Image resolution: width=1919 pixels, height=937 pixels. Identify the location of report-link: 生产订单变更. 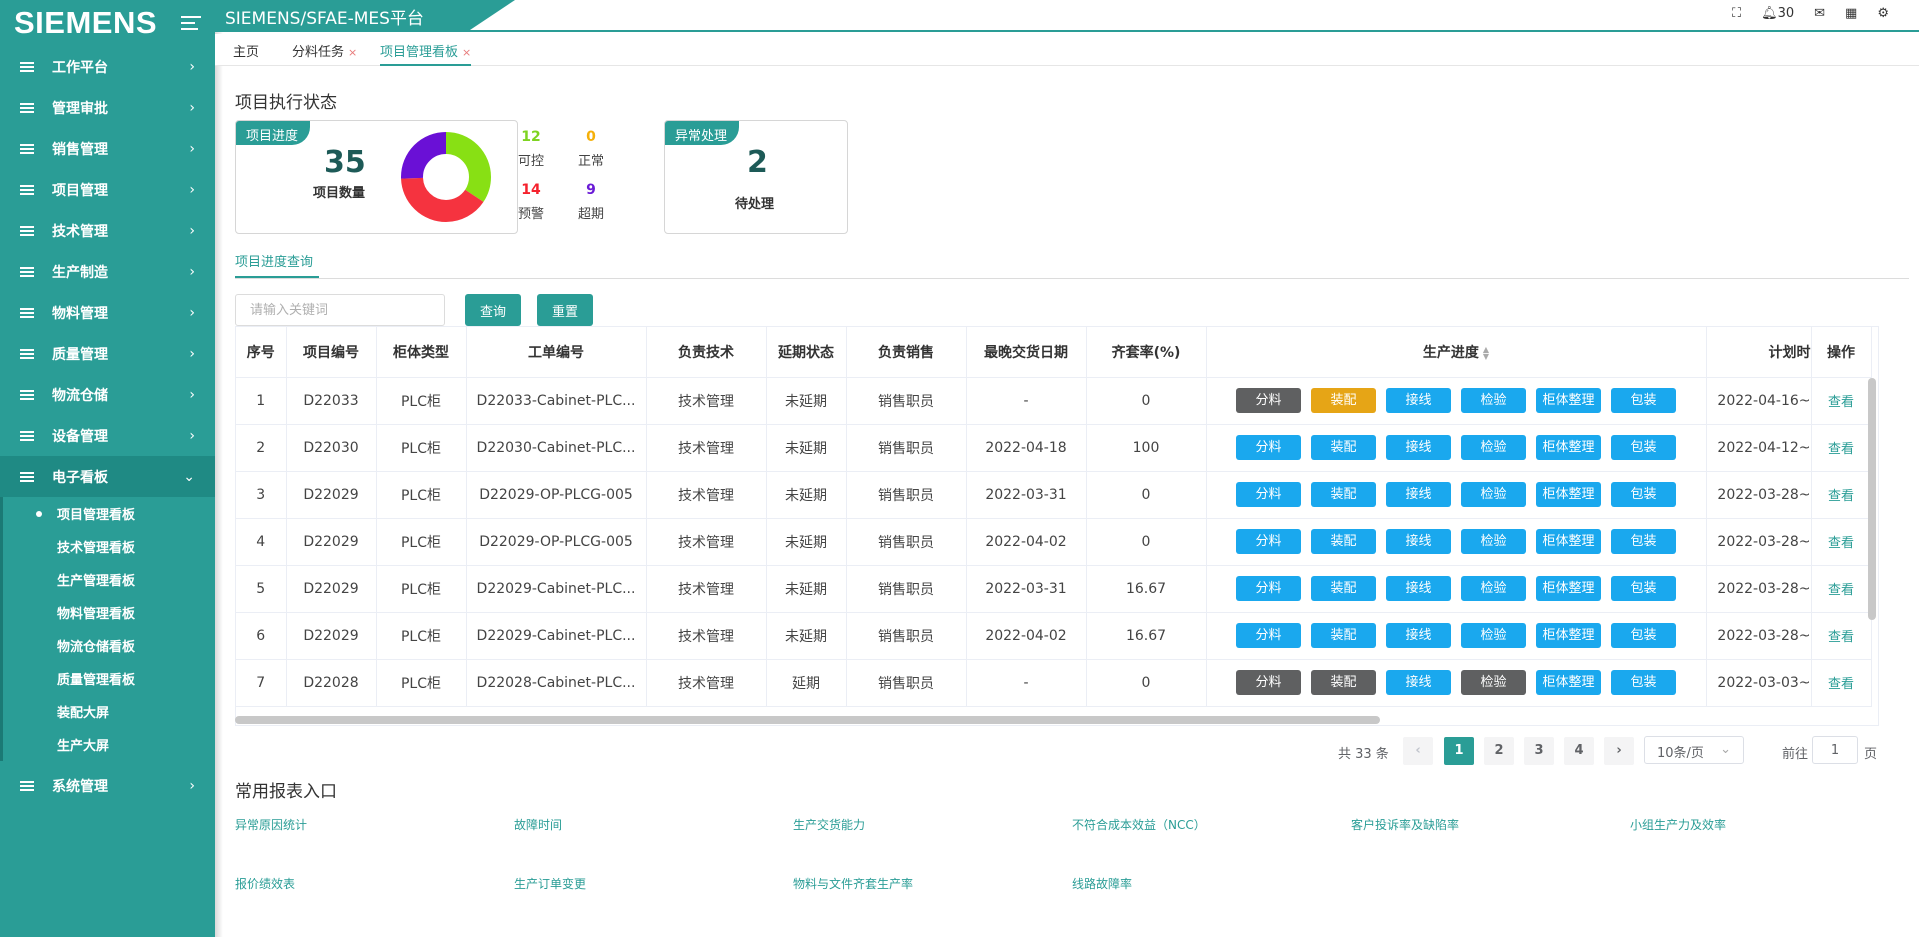
(550, 883).